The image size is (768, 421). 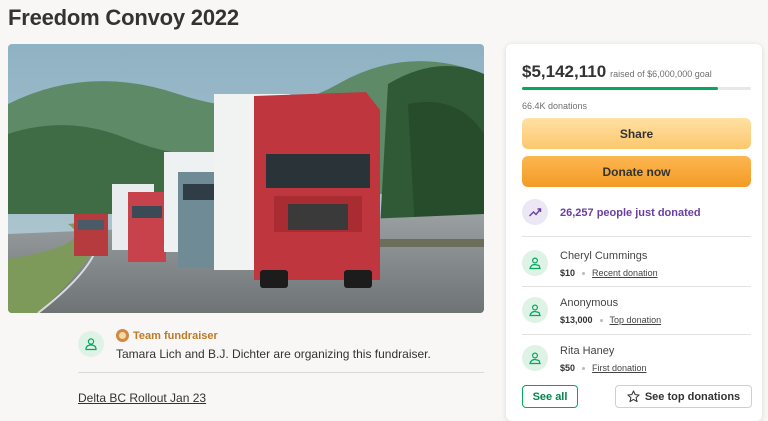 I want to click on organizer-avatar-icon, so click(x=91, y=344).